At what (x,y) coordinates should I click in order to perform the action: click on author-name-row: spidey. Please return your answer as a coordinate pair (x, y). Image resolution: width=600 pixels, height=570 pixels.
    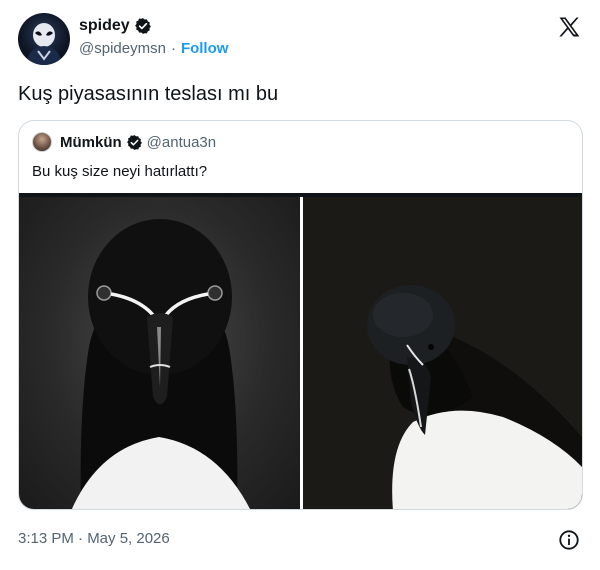
    Looking at the image, I should click on (115, 26).